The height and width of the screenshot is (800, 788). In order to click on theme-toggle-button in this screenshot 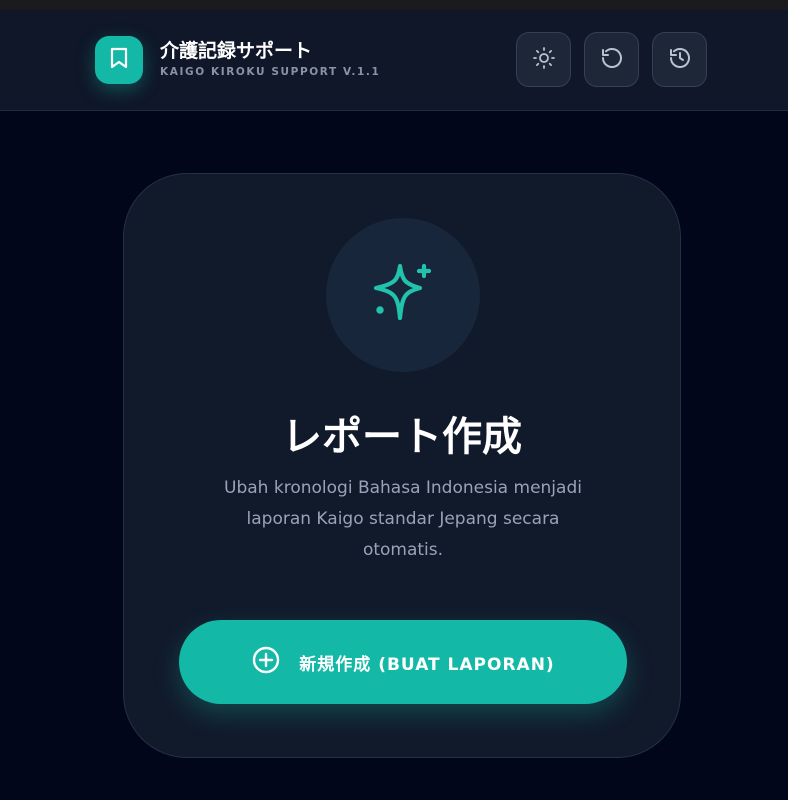, I will do `click(543, 59)`.